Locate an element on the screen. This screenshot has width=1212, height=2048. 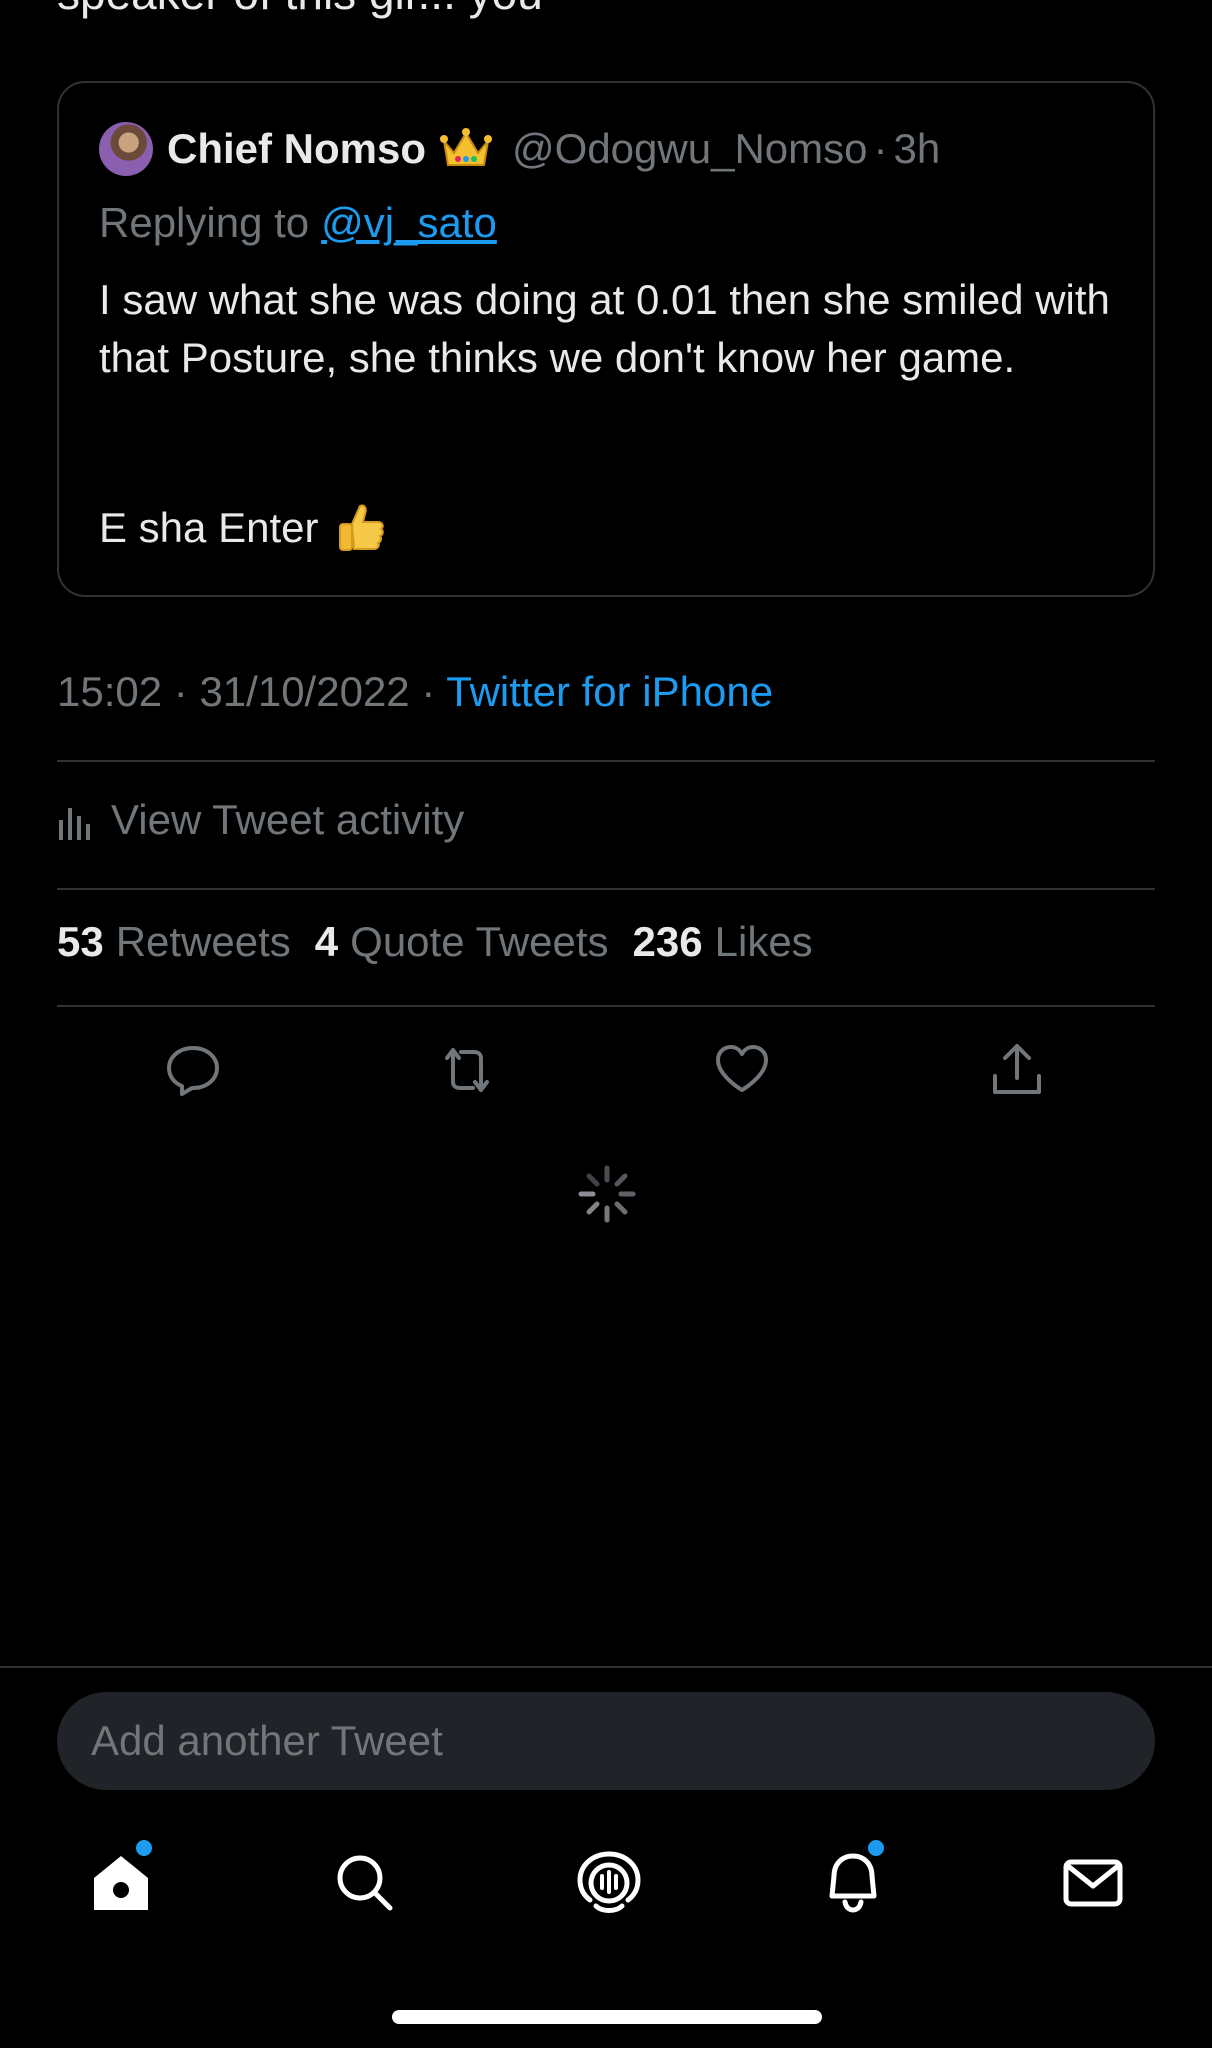
messages-icon is located at coordinates (1093, 1883).